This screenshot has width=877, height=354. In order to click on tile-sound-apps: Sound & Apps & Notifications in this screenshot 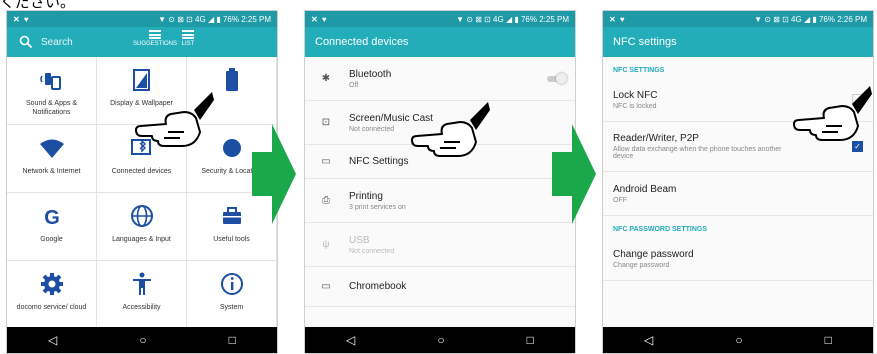, I will do `click(52, 91)`.